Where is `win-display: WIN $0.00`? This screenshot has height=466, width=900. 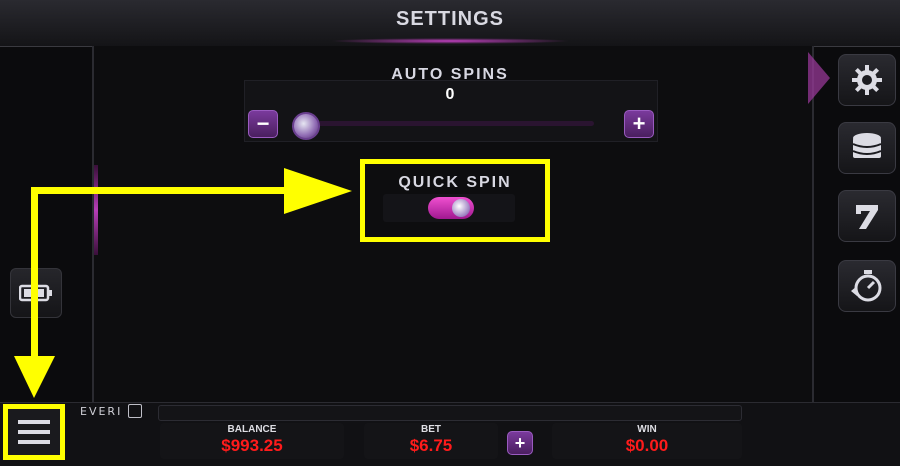 win-display: WIN $0.00 is located at coordinates (647, 441).